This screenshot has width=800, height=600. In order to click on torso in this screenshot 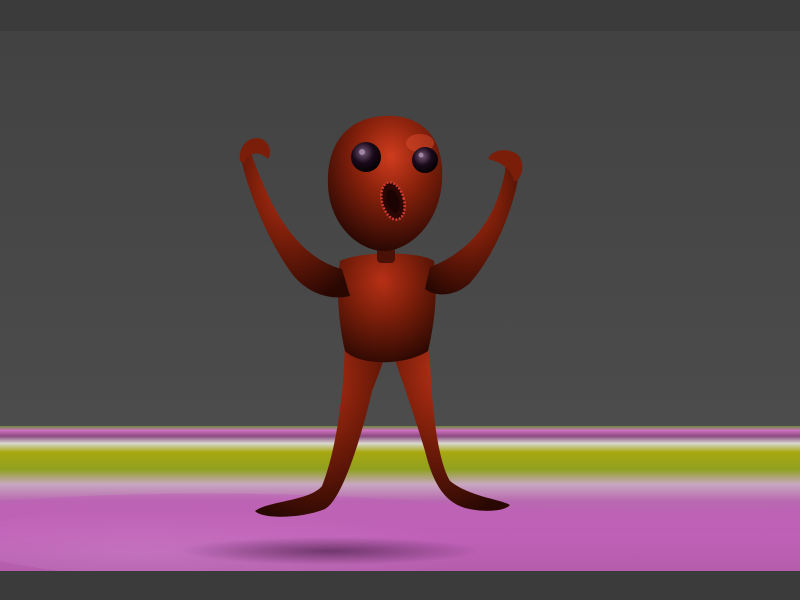, I will do `click(386, 308)`.